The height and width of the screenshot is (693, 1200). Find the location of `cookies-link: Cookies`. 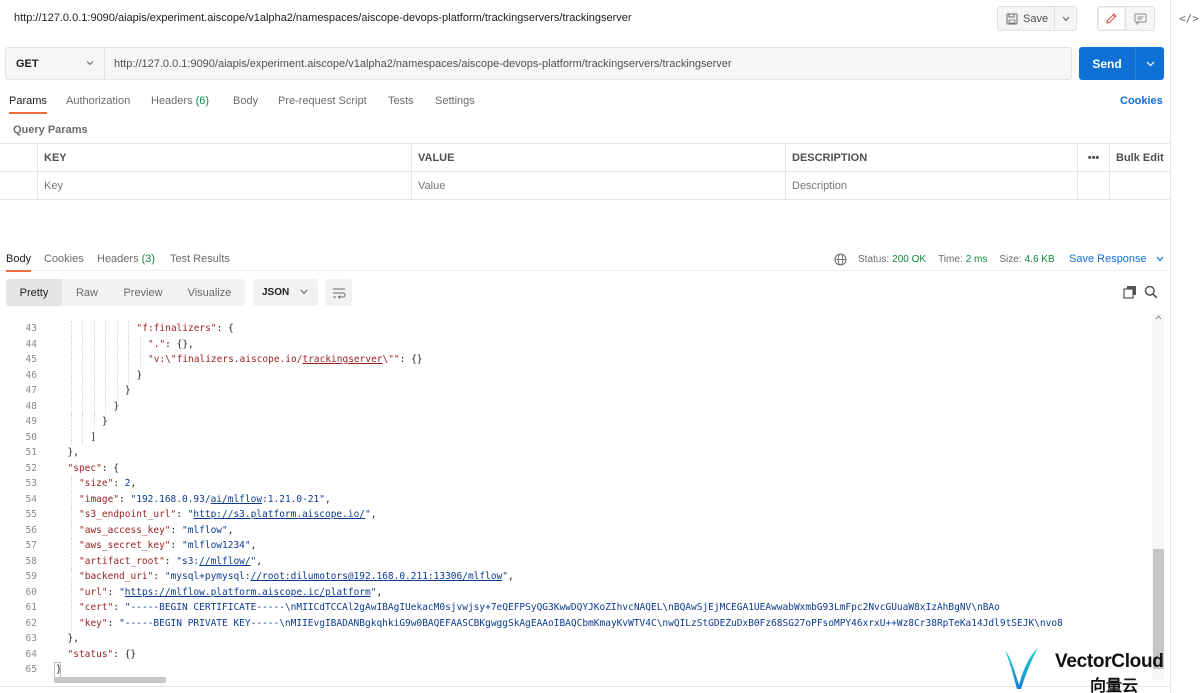

cookies-link: Cookies is located at coordinates (1141, 101).